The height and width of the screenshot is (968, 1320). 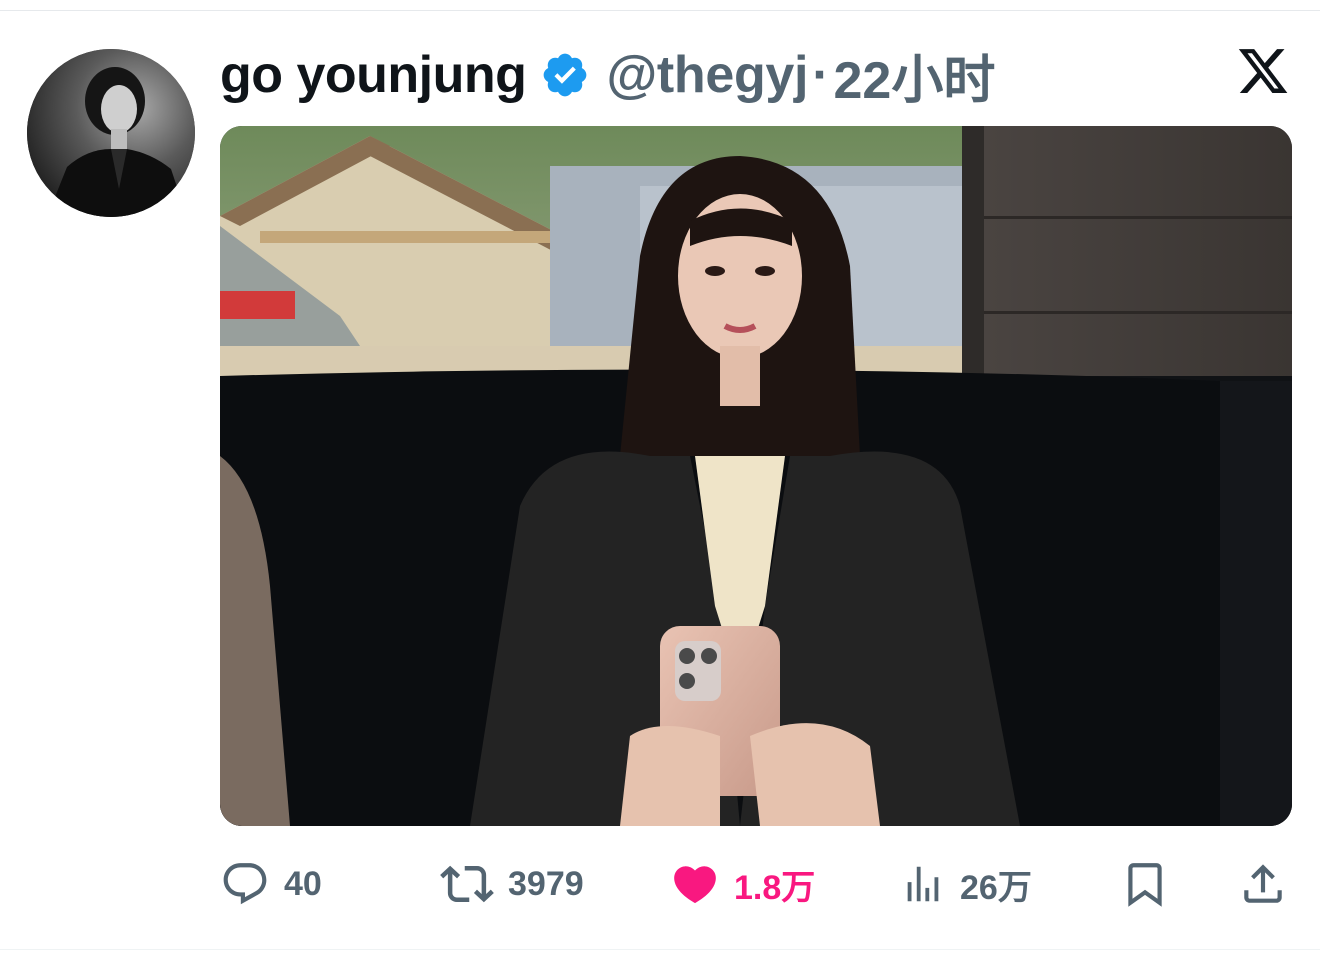 I want to click on bookmark-button, so click(x=1145, y=884).